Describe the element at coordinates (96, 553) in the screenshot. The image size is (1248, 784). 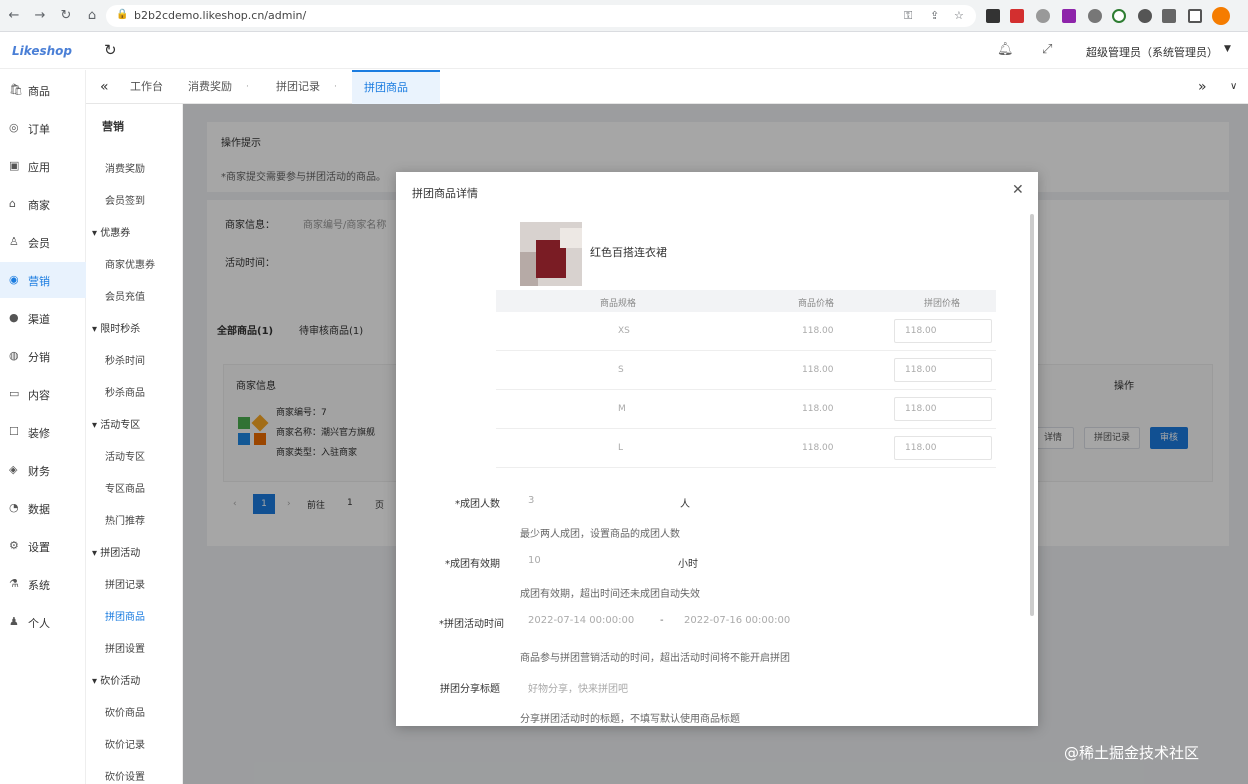
I see `caret-down-icon: ▾` at that location.